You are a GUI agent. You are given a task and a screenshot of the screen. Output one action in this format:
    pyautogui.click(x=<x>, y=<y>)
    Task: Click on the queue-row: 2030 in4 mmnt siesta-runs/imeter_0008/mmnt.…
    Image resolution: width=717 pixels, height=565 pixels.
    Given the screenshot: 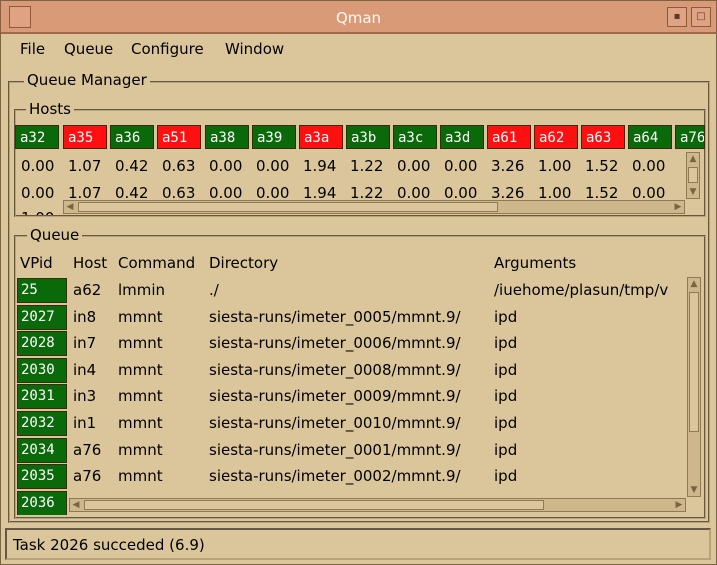 What is the action you would take?
    pyautogui.click(x=353, y=370)
    